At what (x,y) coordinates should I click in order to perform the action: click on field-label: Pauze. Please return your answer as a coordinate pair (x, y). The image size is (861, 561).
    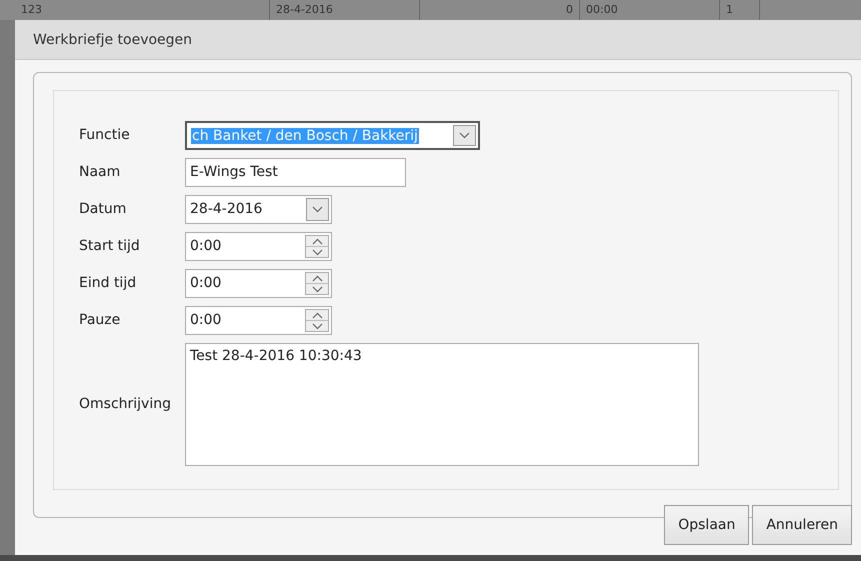
    Looking at the image, I should click on (100, 320).